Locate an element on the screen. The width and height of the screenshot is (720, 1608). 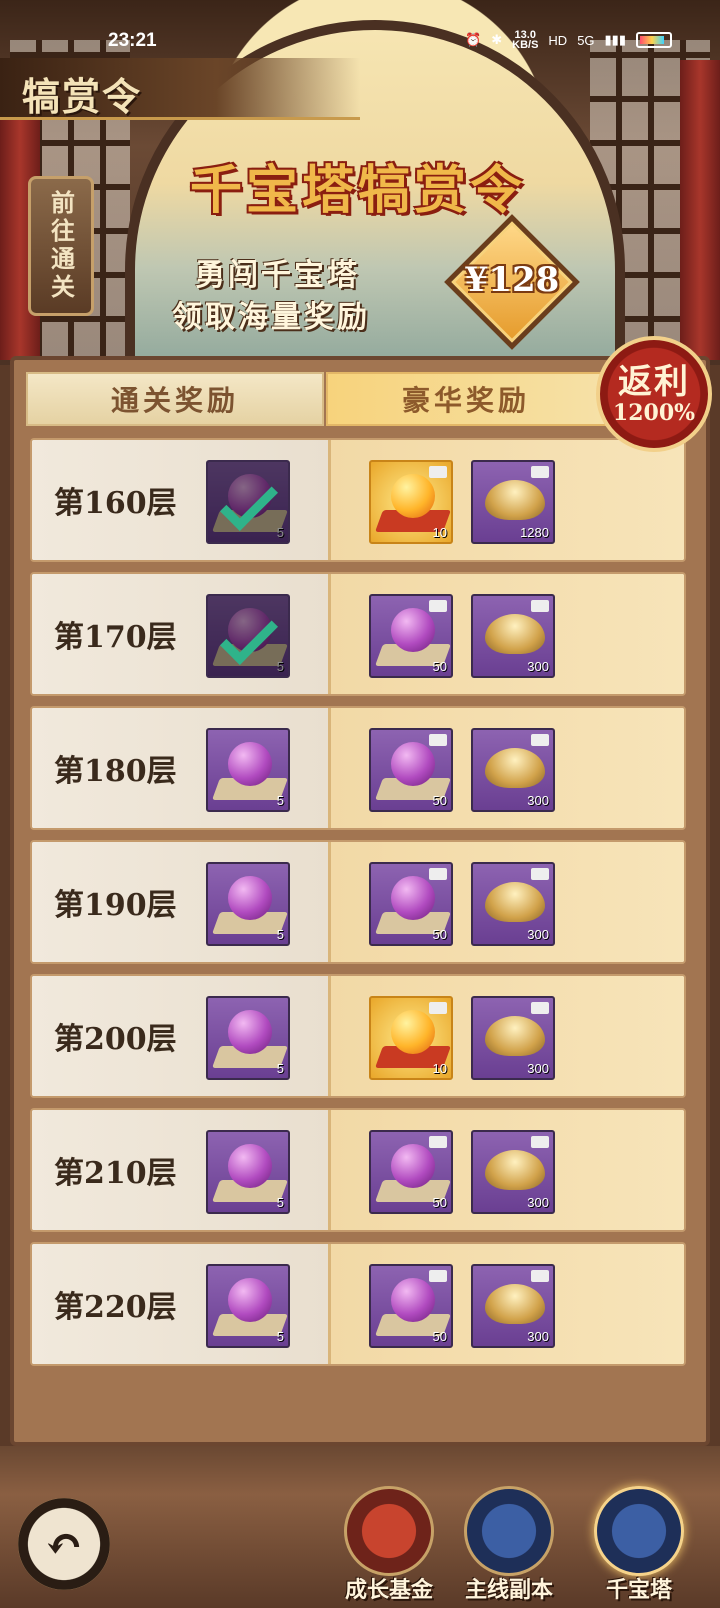
back-button: ↶ is located at coordinates (64, 1544).